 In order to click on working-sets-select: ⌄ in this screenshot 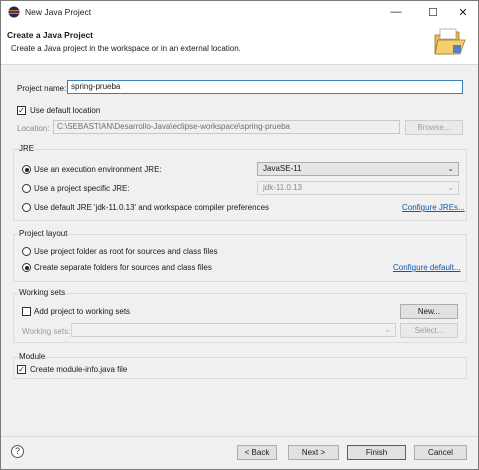, I will do `click(233, 330)`.